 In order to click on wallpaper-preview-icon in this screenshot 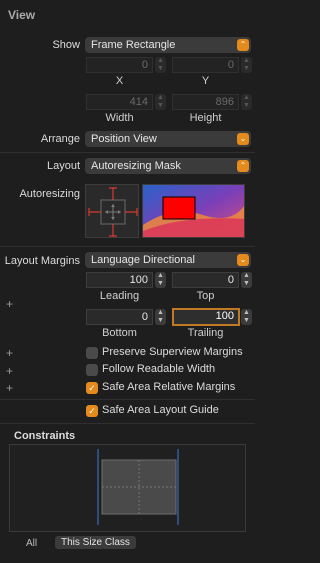, I will do `click(193, 211)`.